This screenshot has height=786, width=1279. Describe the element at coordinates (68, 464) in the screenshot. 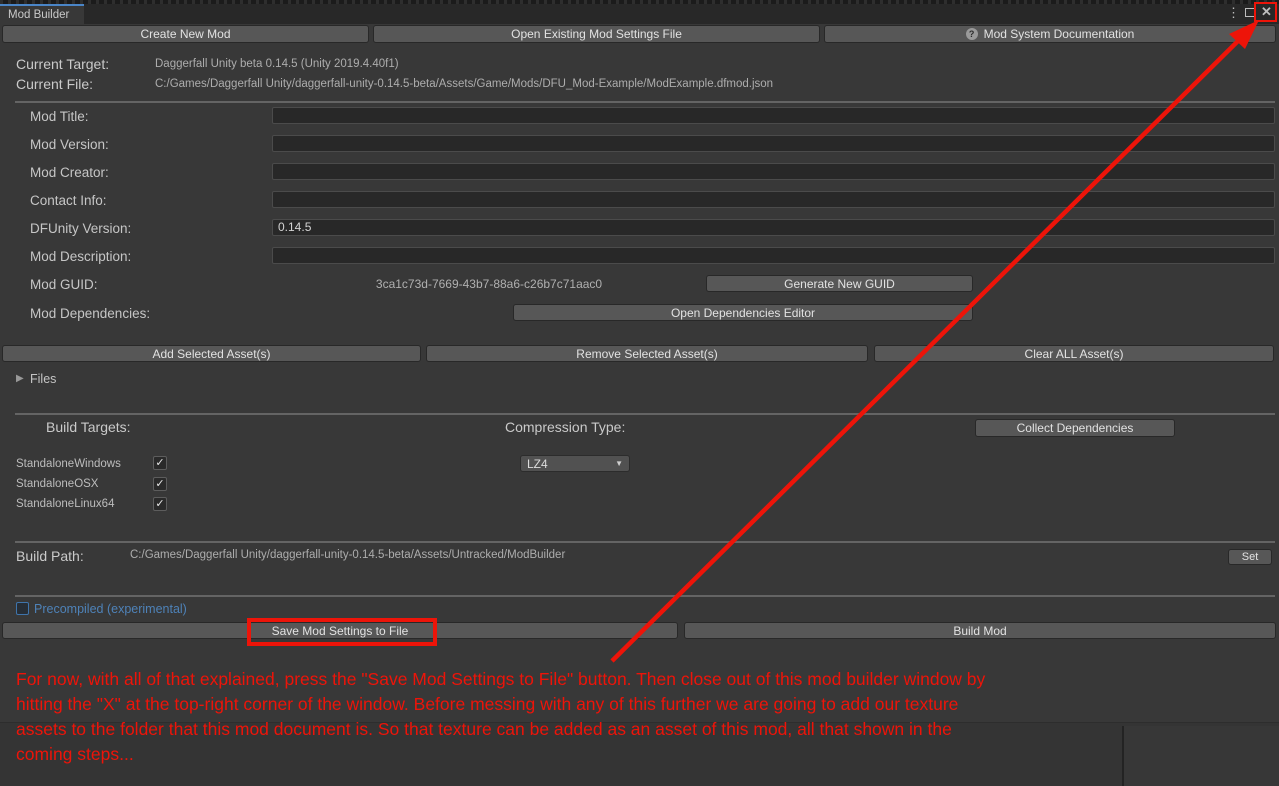

I see `target-standalonewindows-label: StandaloneWindows` at that location.